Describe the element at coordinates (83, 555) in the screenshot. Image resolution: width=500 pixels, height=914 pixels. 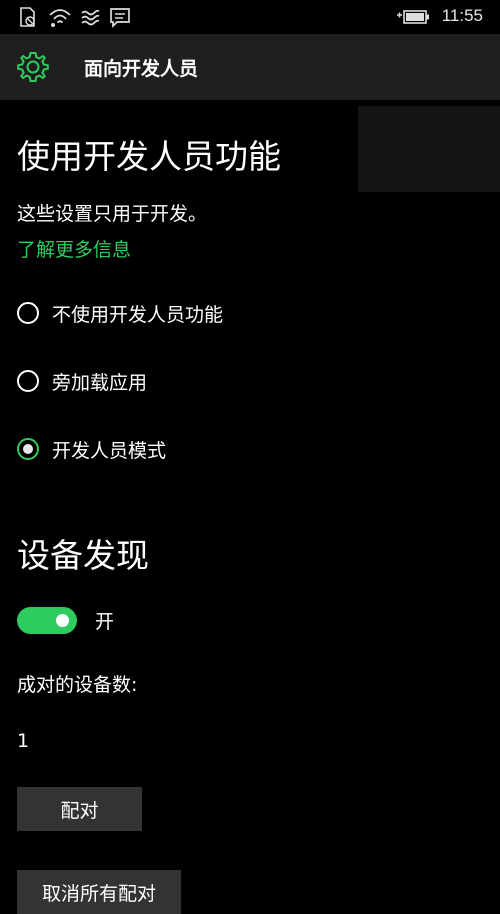
I see `section-title-device-discovery: 设备发现` at that location.